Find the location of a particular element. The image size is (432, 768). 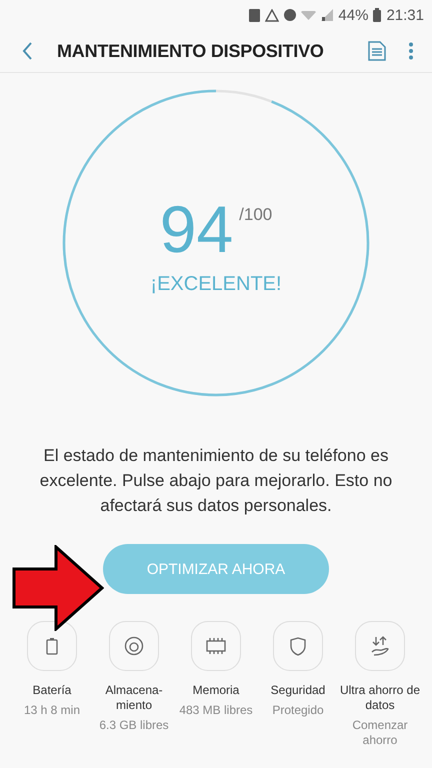

pointer-arrow-icon is located at coordinates (58, 588).